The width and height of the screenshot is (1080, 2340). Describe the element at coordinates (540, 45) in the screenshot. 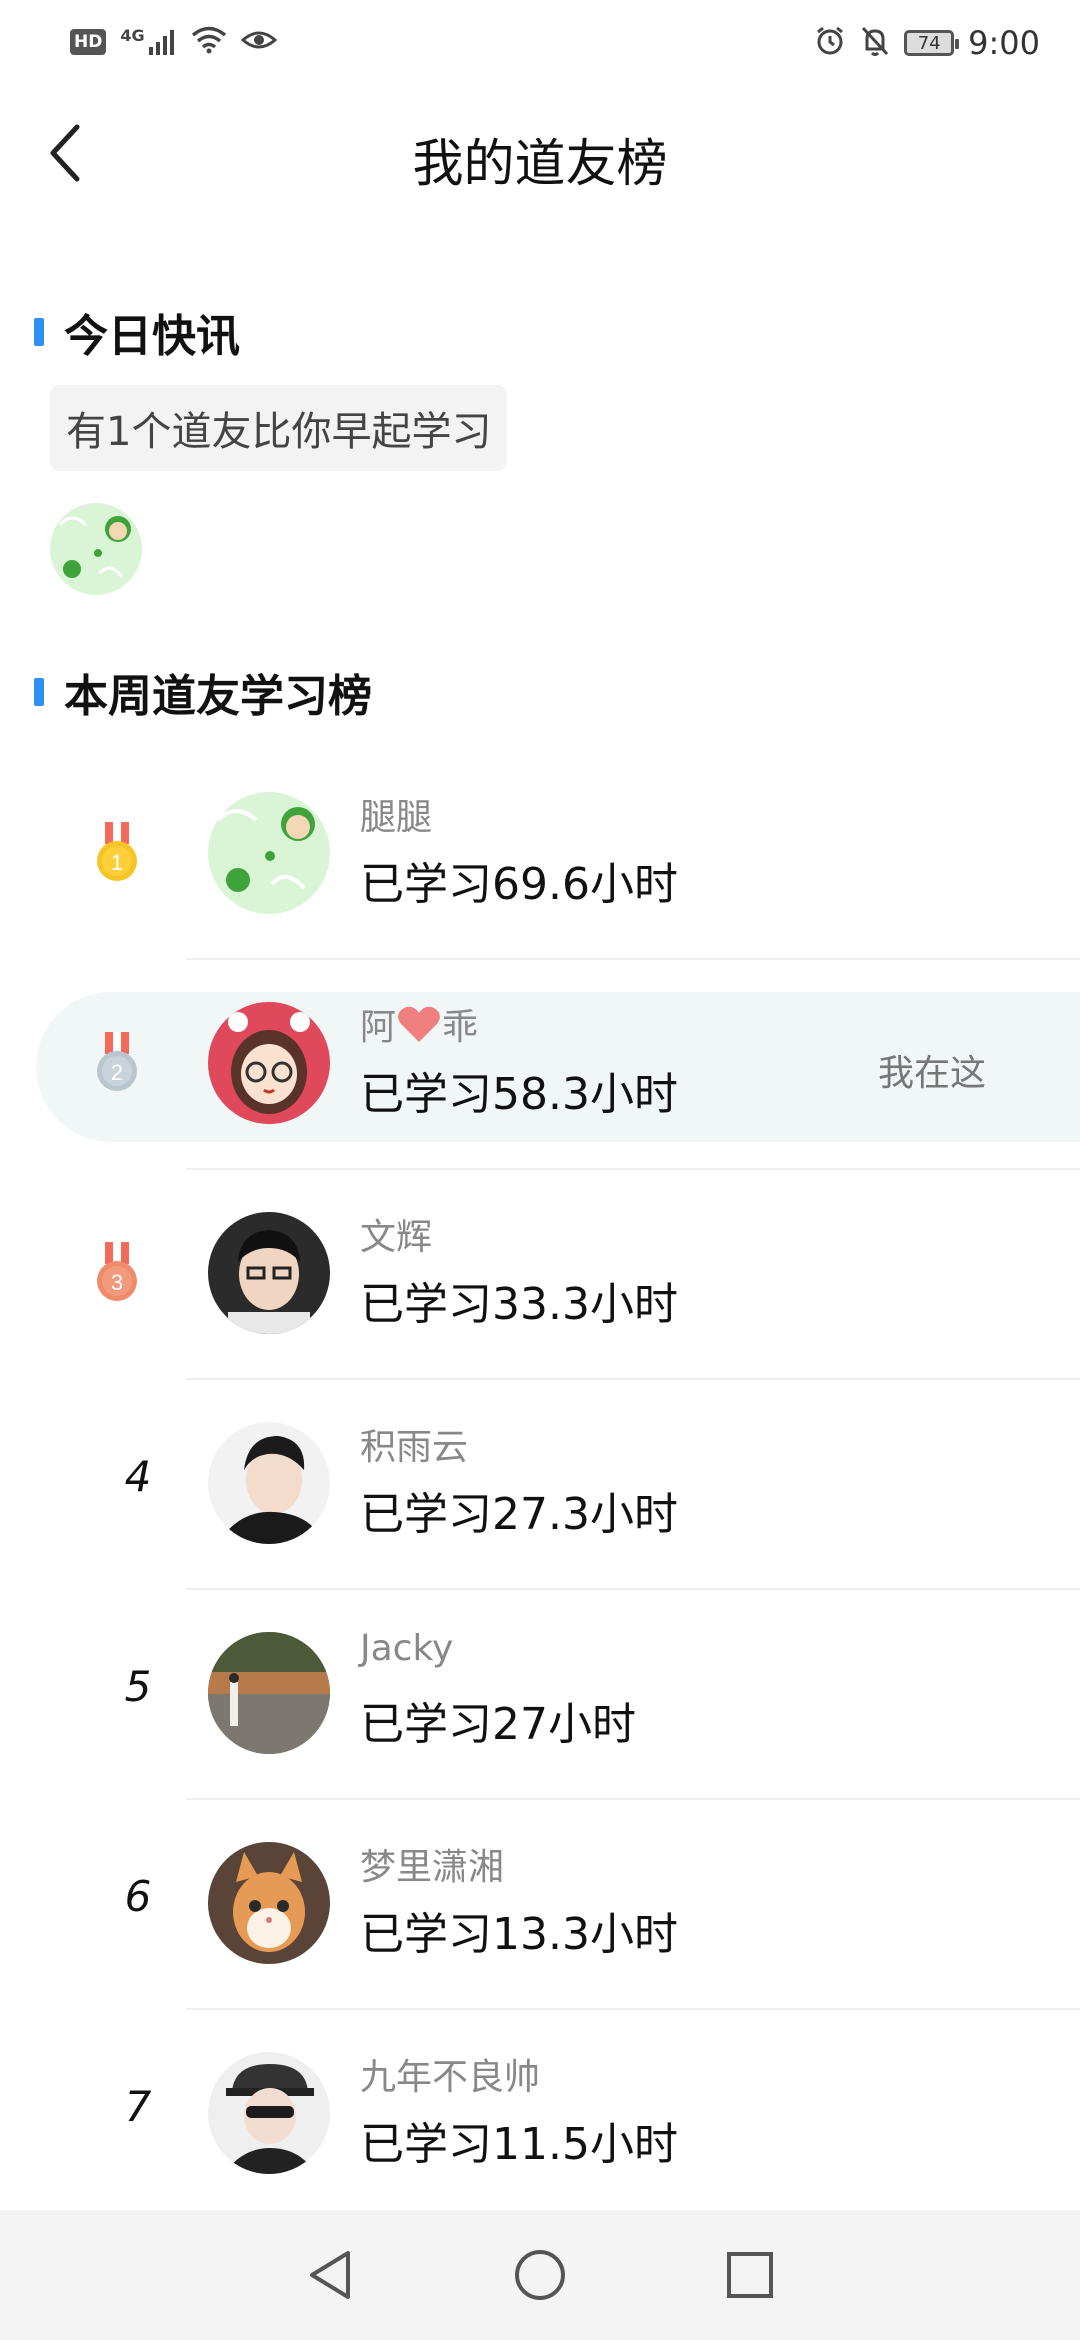

I see `status-bar: HD 4G 74 9:00` at that location.